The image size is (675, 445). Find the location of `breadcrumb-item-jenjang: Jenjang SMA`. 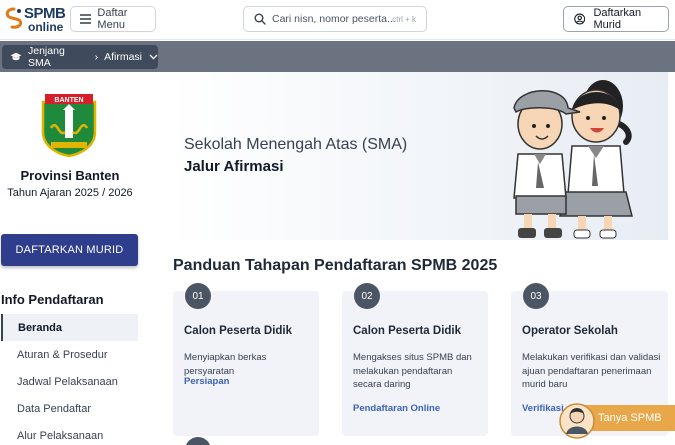

breadcrumb-item-jenjang: Jenjang SMA is located at coordinates (58, 57).